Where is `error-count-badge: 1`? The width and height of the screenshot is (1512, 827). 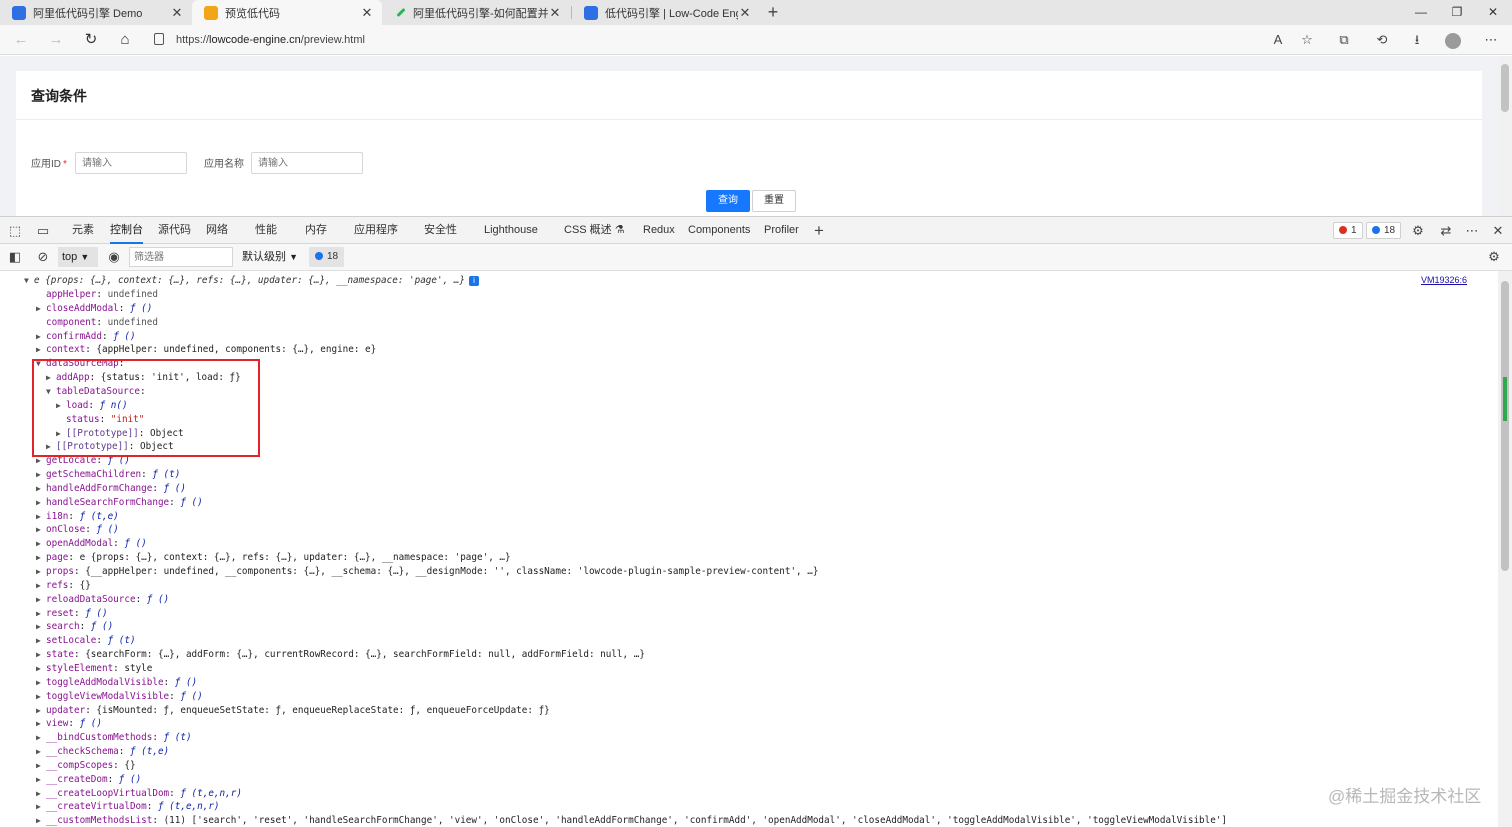
error-count-badge: 1 is located at coordinates (1348, 230).